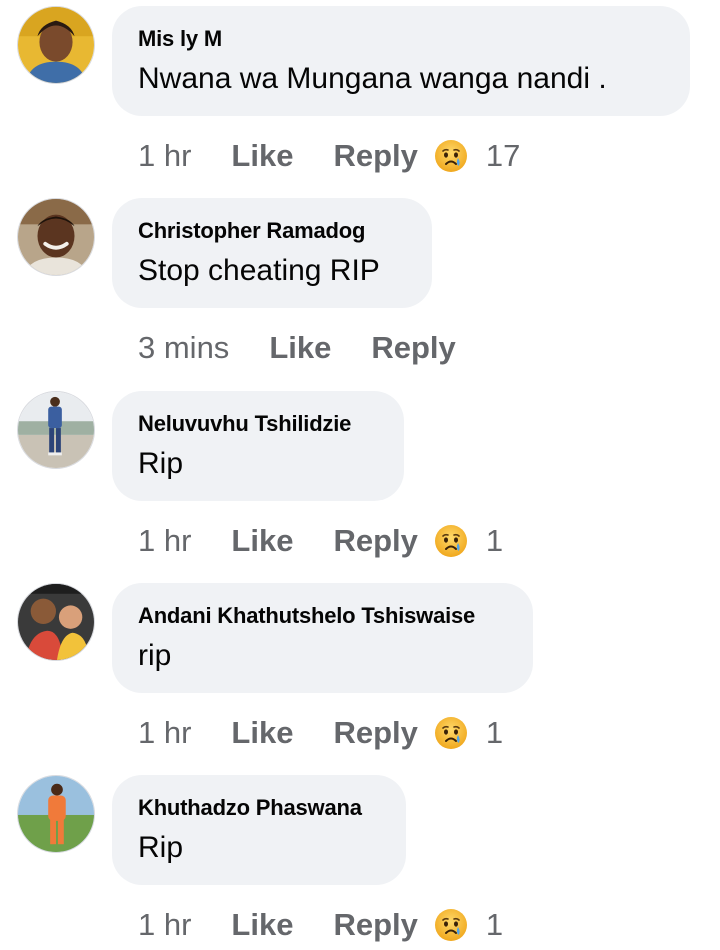 The image size is (720, 950). What do you see at coordinates (335, 616) in the screenshot?
I see `comment-author: Andani Khathutshelo Tshiswaise` at bounding box center [335, 616].